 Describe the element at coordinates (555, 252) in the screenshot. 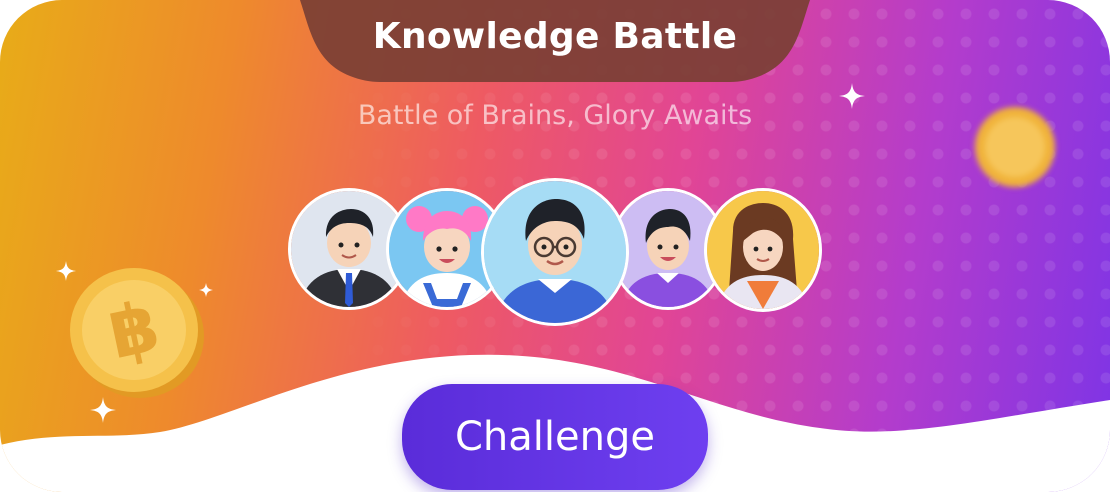

I see `avatar-man-glasses` at that location.